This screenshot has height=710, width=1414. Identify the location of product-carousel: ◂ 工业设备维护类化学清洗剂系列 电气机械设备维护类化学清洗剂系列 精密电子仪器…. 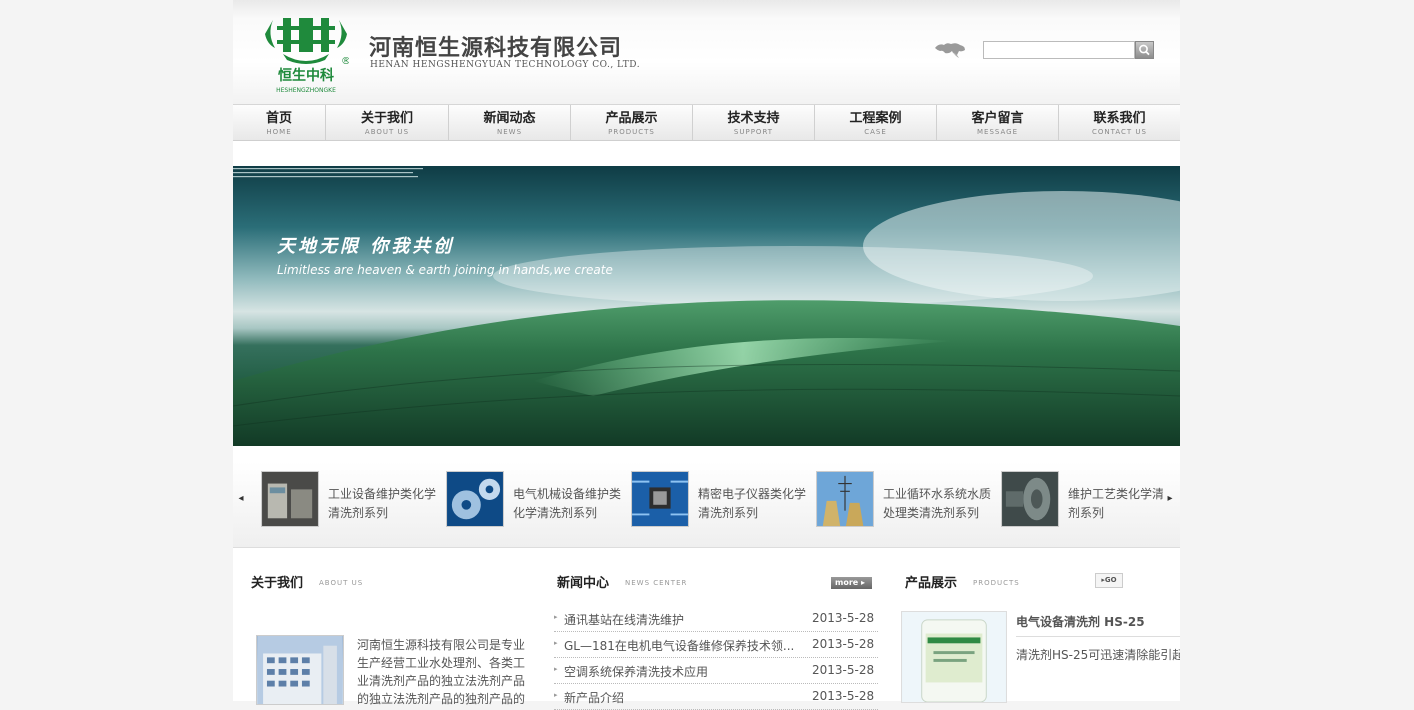
(706, 505).